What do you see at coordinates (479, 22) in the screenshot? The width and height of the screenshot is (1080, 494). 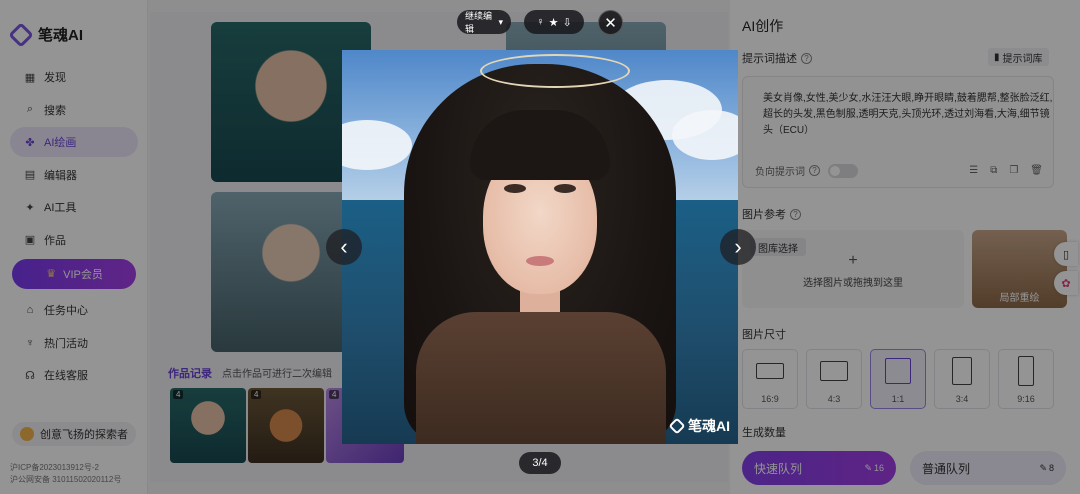 I see `continue-edit-label: 继续编辑` at bounding box center [479, 22].